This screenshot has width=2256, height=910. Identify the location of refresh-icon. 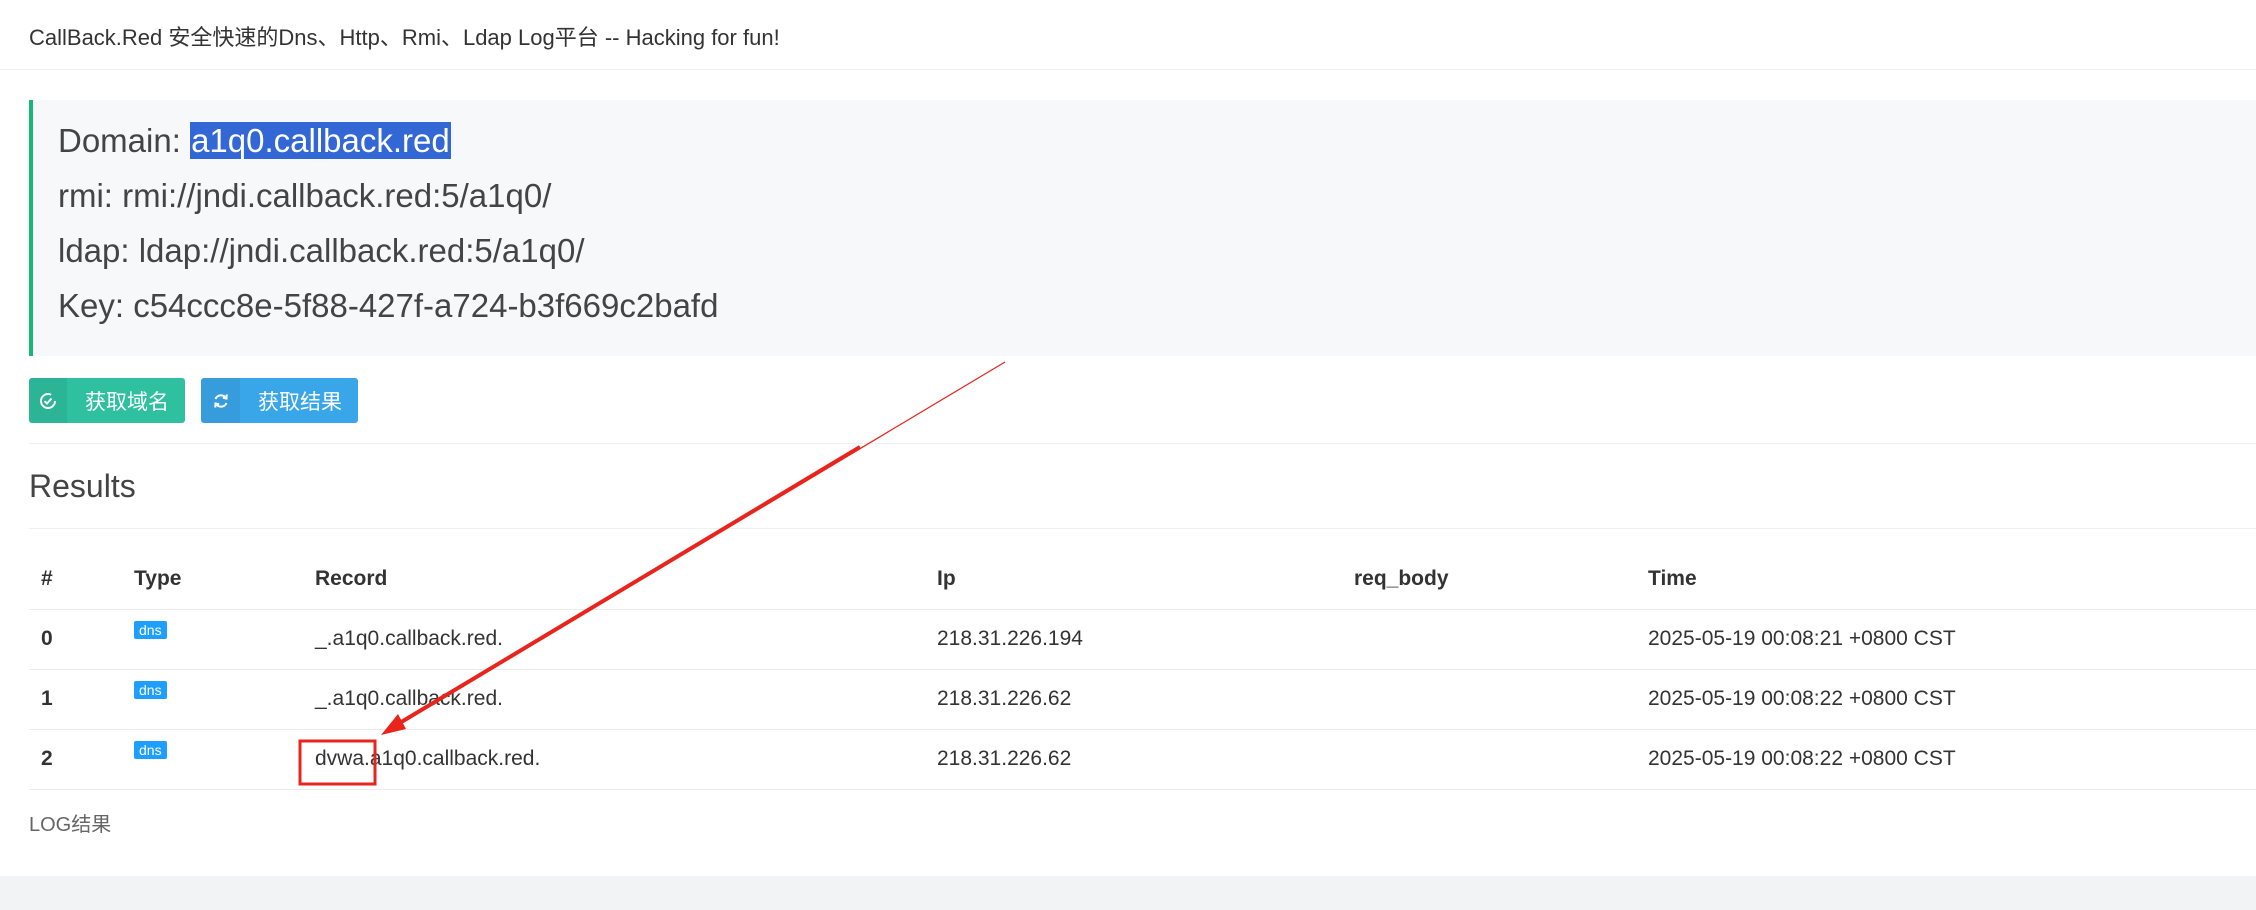
(220, 400).